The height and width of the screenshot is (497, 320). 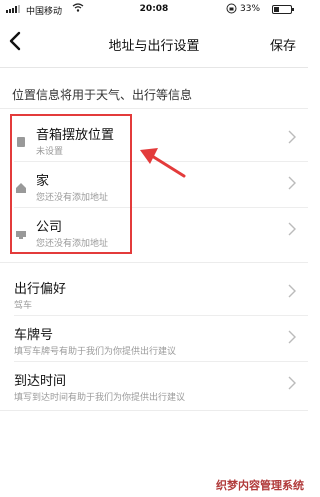 I want to click on red-arrow-icon, so click(x=163, y=163).